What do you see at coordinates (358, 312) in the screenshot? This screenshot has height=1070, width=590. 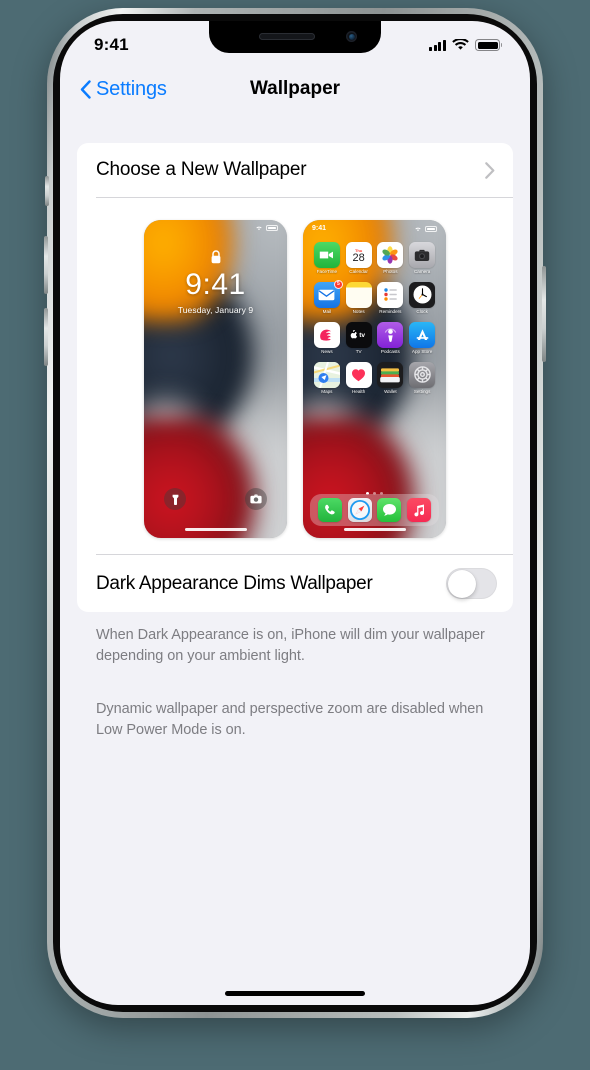 I see `app-label: Notes` at bounding box center [358, 312].